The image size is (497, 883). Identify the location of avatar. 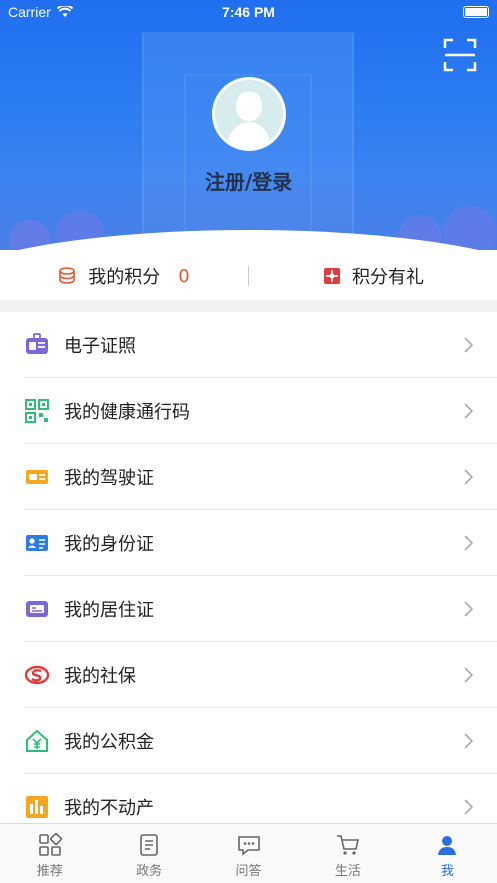
(249, 114).